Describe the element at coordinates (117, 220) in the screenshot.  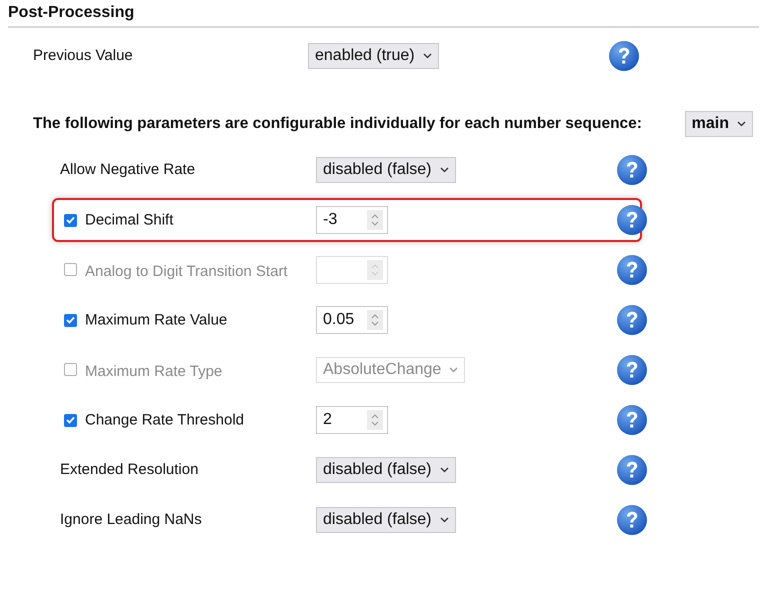
I see `setting-label: Decimal Shift` at that location.